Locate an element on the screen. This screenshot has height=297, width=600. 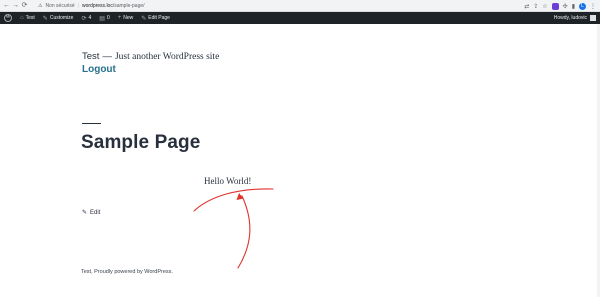
warning-icon: ⚠ is located at coordinates (40, 6).